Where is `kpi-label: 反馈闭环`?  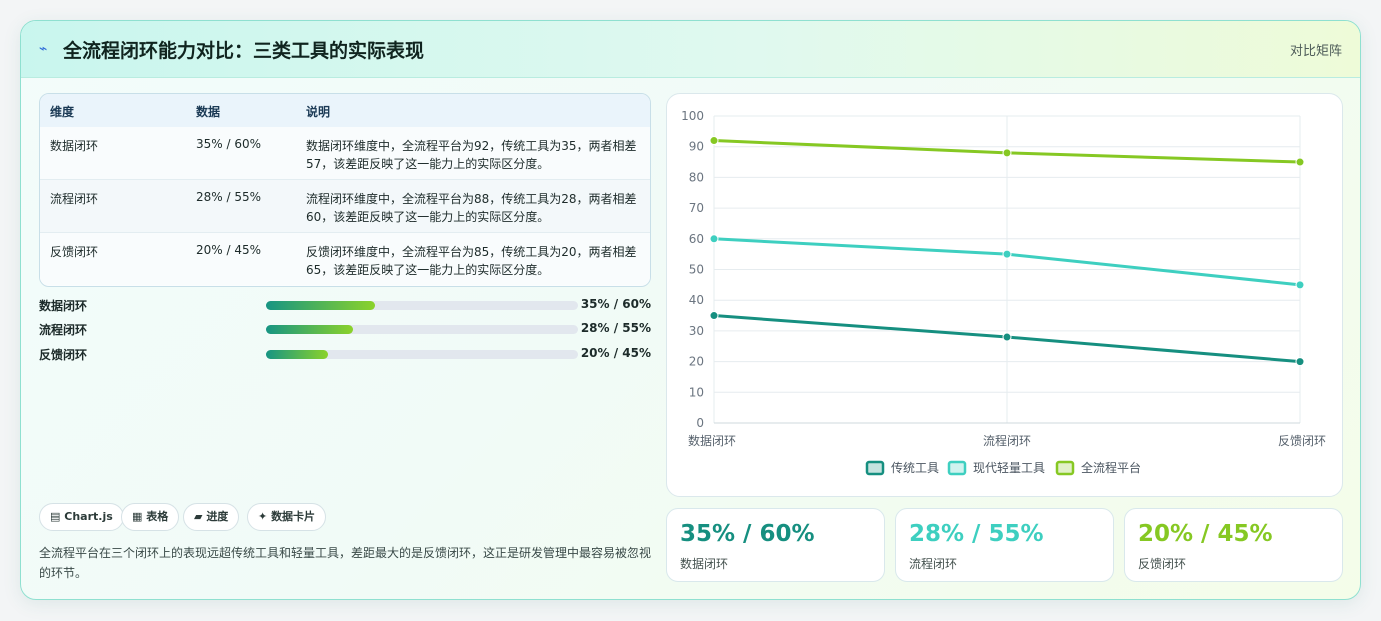 kpi-label: 反馈闭环 is located at coordinates (1162, 564).